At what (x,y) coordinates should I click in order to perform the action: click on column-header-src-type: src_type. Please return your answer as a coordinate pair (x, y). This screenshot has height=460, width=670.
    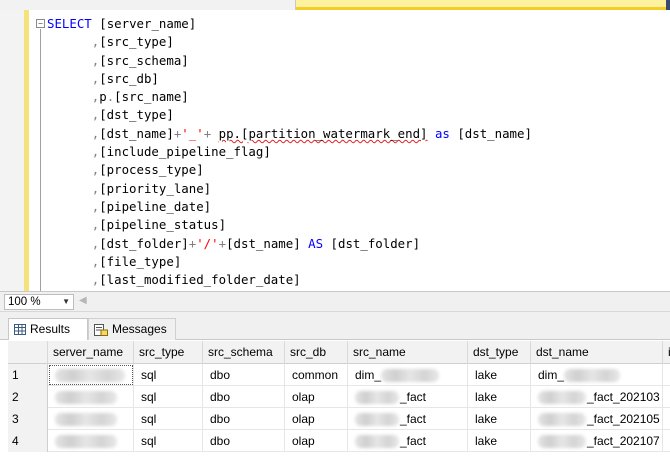
    Looking at the image, I should click on (168, 352).